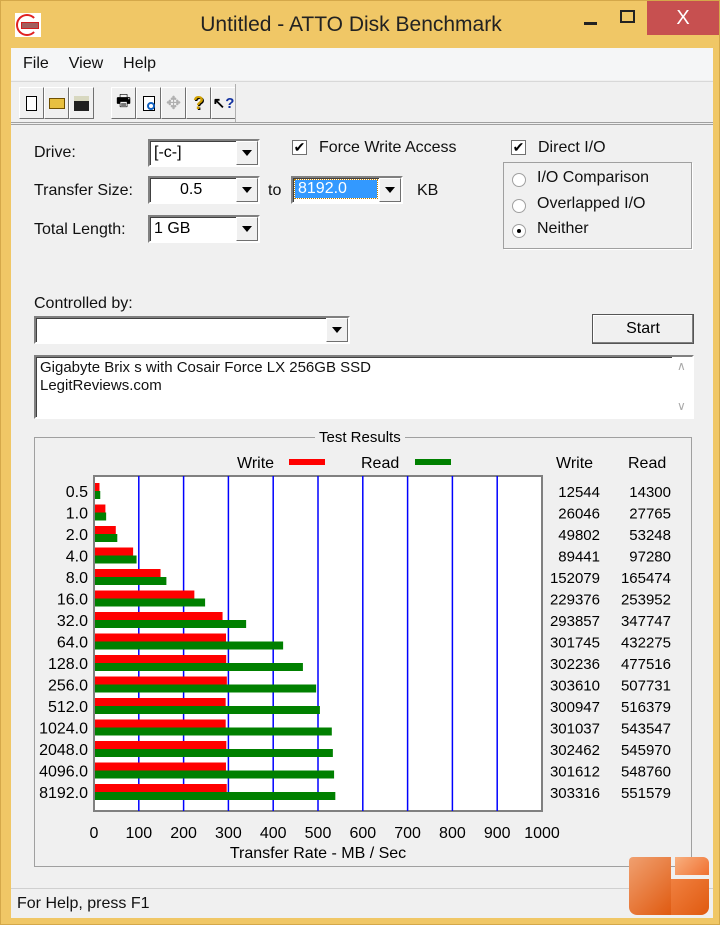 This screenshot has width=720, height=925. Describe the element at coordinates (575, 686) in the screenshot. I see `write-value: 303610` at that location.